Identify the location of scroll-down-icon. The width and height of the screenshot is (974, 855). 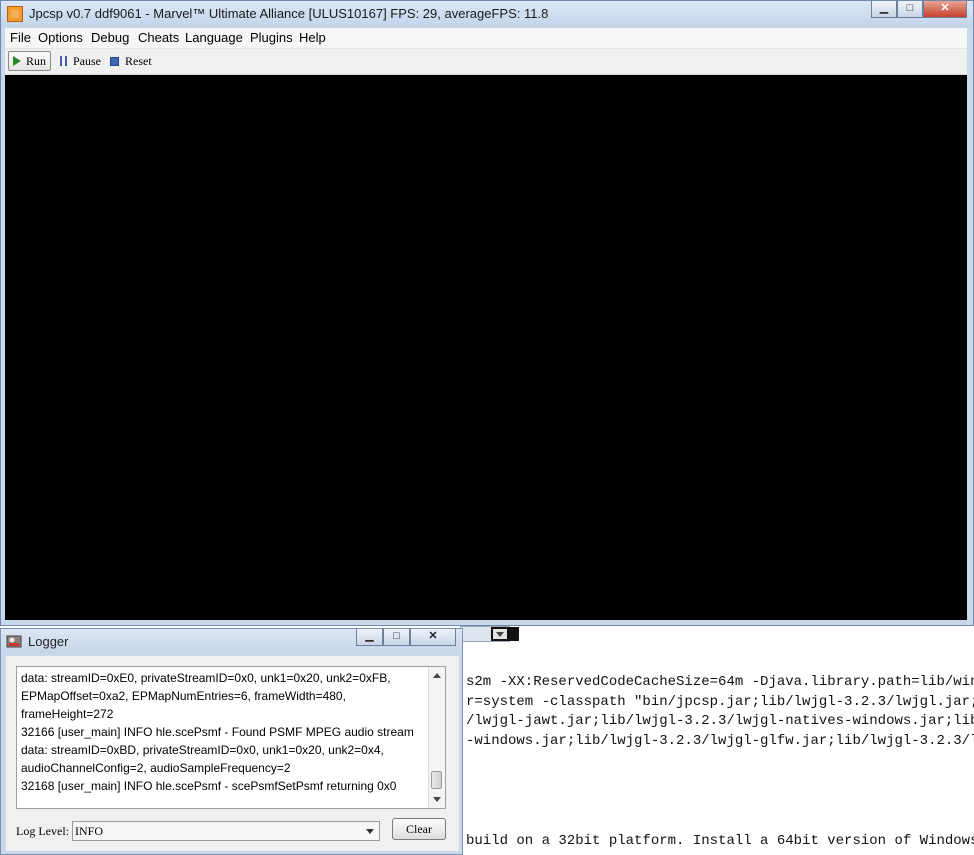
(437, 799).